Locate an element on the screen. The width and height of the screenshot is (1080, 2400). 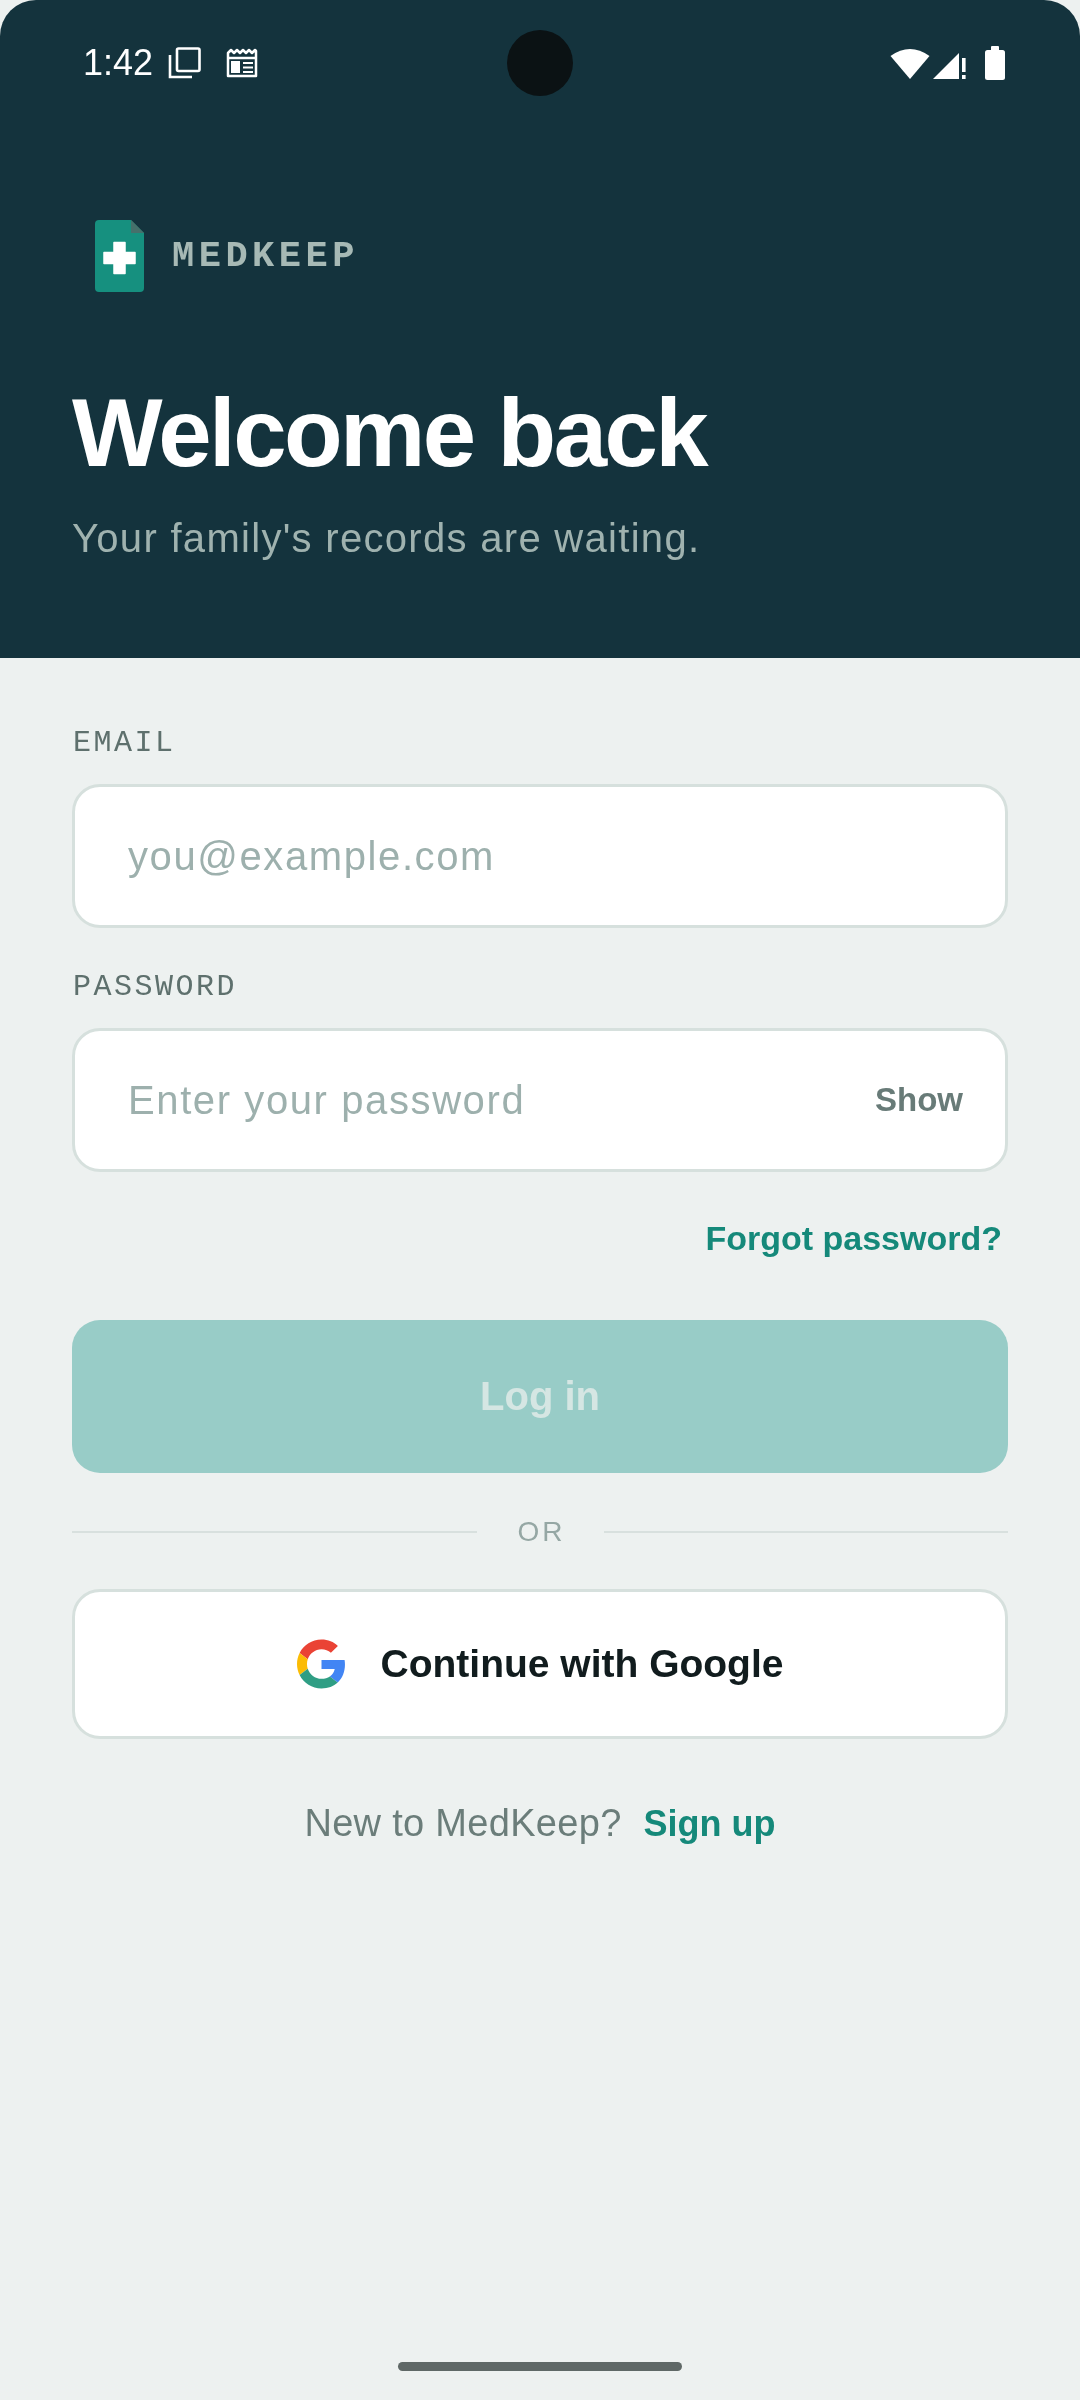
status-time: 1:42 is located at coordinates (118, 63).